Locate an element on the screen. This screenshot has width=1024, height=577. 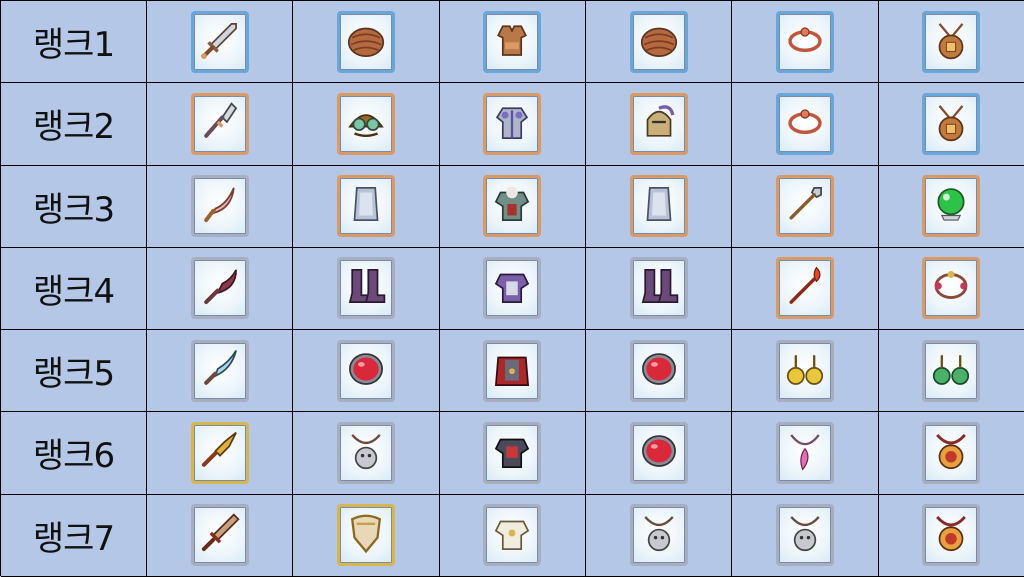
shield-icon is located at coordinates (659, 206).